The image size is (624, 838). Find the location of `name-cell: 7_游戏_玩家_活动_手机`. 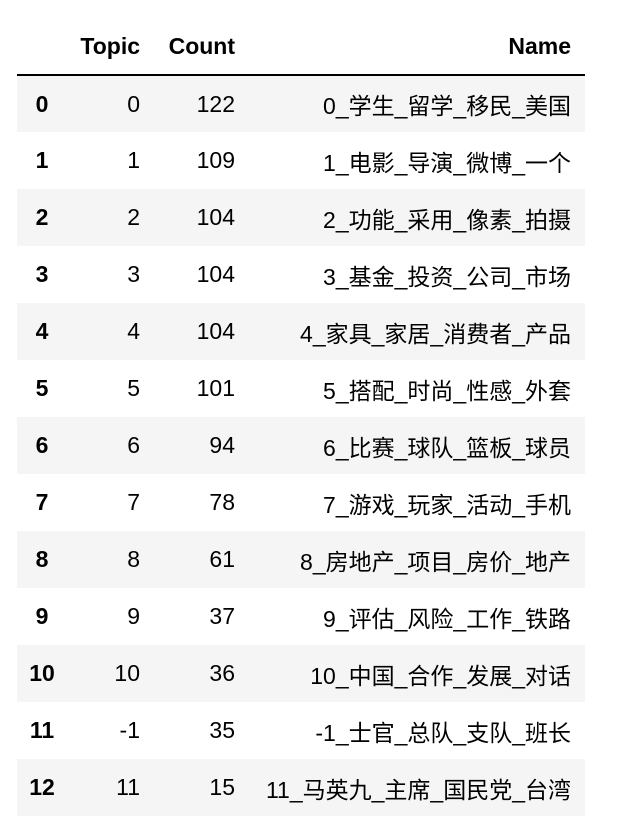

name-cell: 7_游戏_玩家_活动_手机 is located at coordinates (447, 504).